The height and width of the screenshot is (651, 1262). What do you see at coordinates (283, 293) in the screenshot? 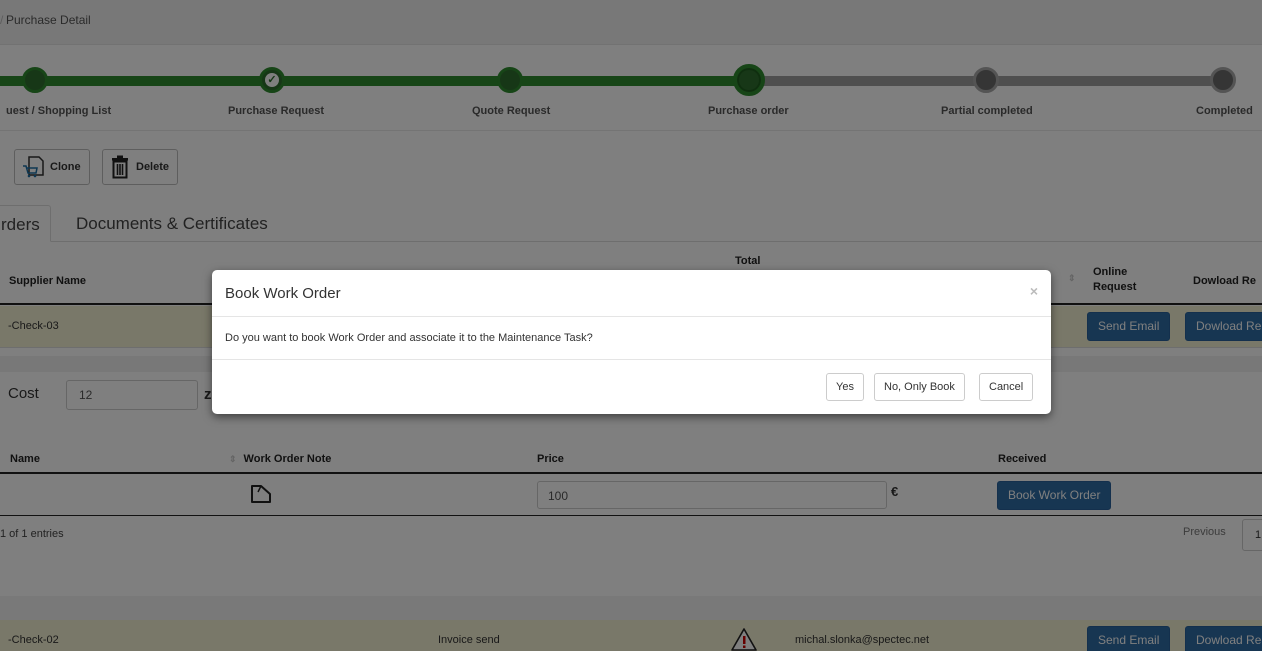
I see `modal-title: Book Work Order` at bounding box center [283, 293].